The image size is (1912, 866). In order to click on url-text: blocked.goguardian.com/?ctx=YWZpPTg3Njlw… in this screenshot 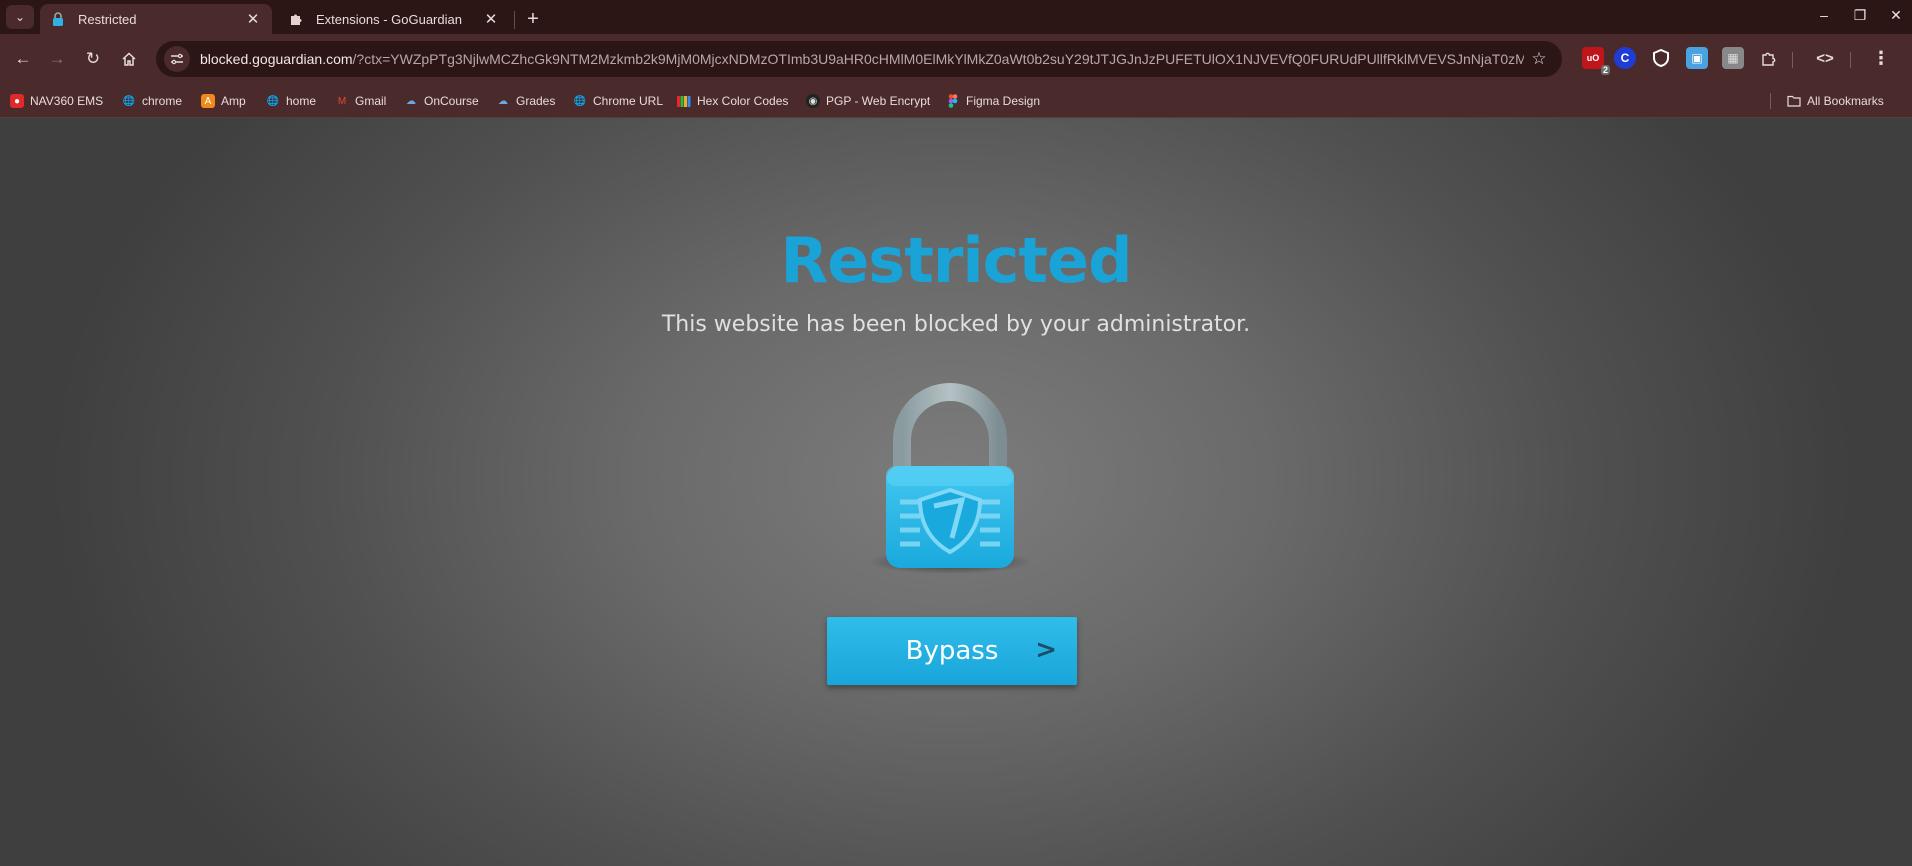, I will do `click(862, 59)`.